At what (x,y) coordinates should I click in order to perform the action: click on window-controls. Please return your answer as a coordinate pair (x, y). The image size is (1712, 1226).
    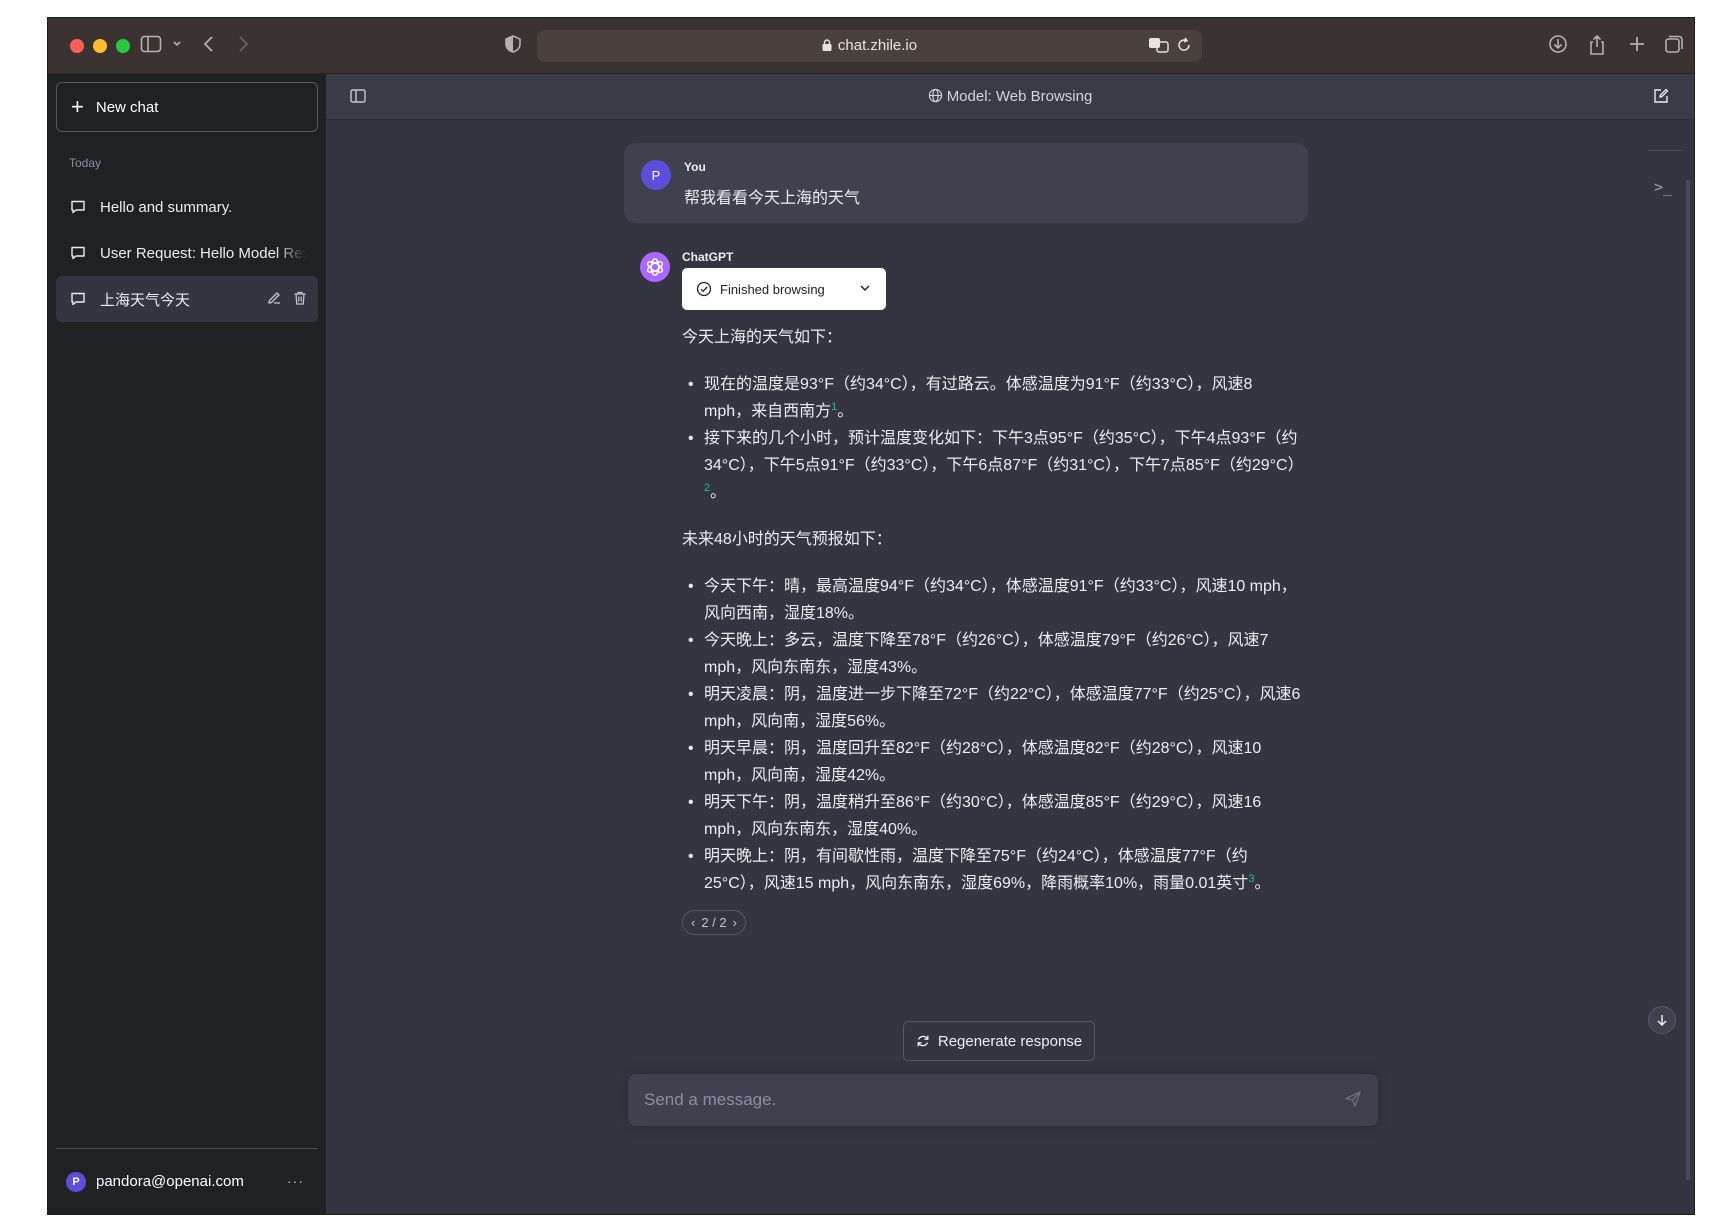
    Looking at the image, I should click on (100, 46).